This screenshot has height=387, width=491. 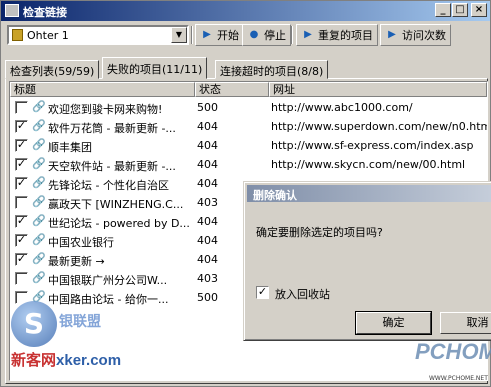 I want to click on dialog-title: 删除确认, so click(x=369, y=193).